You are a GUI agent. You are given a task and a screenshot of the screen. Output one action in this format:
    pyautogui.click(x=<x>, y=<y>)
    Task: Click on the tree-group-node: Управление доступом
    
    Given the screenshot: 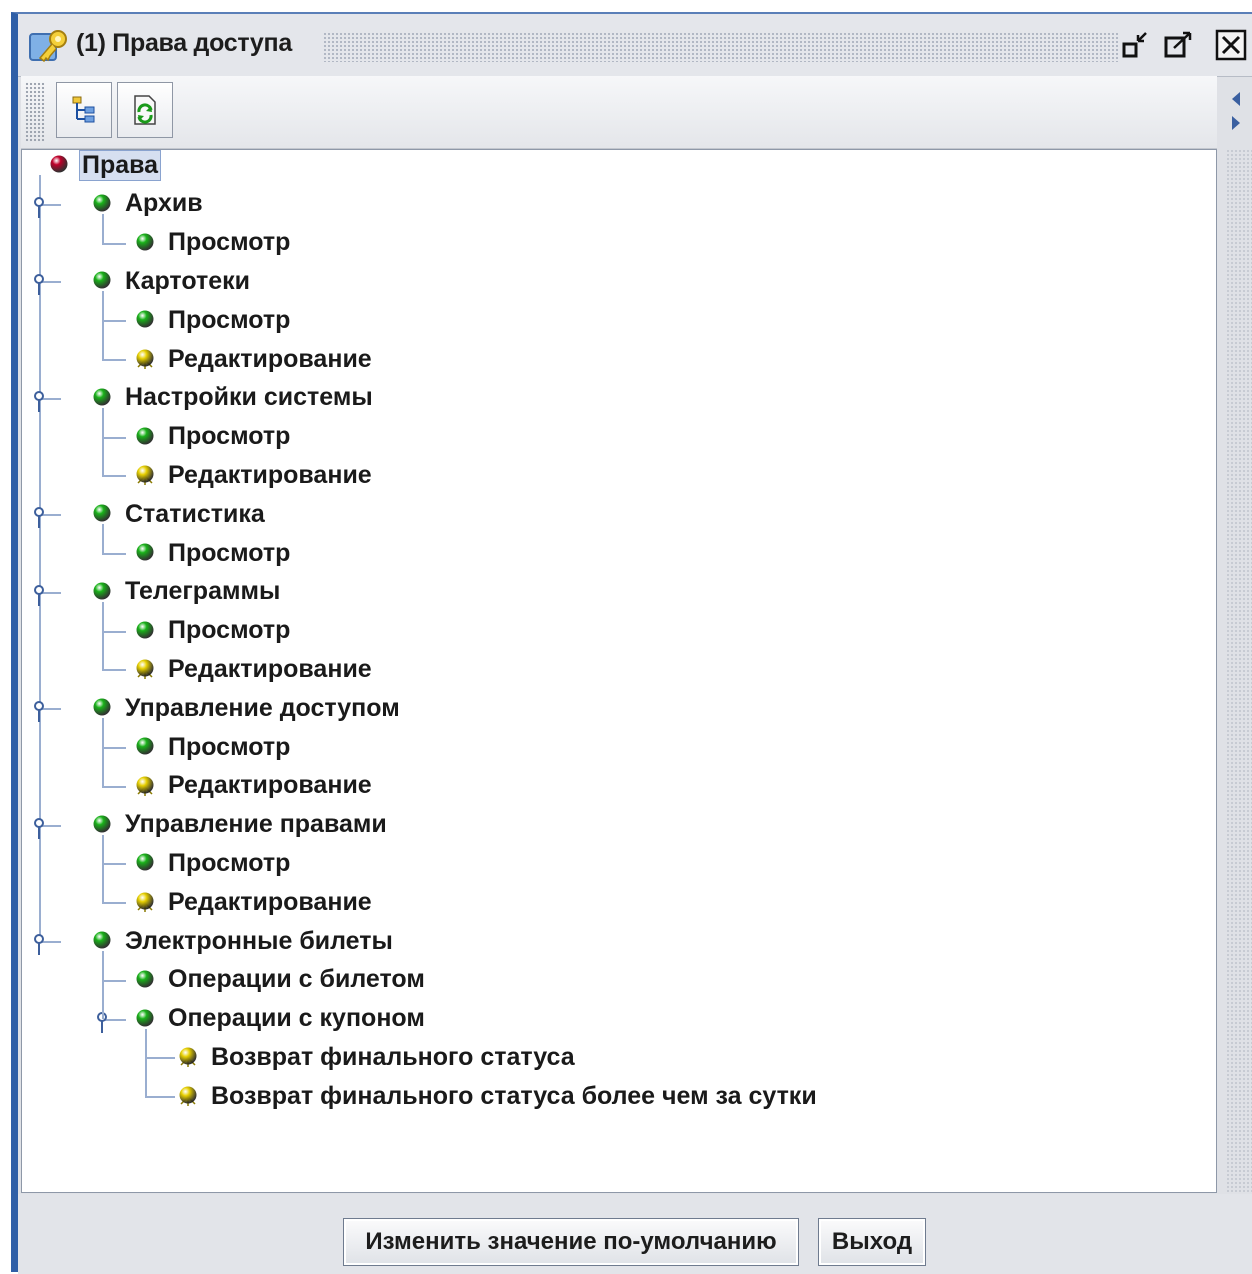 What is the action you would take?
    pyautogui.click(x=245, y=708)
    